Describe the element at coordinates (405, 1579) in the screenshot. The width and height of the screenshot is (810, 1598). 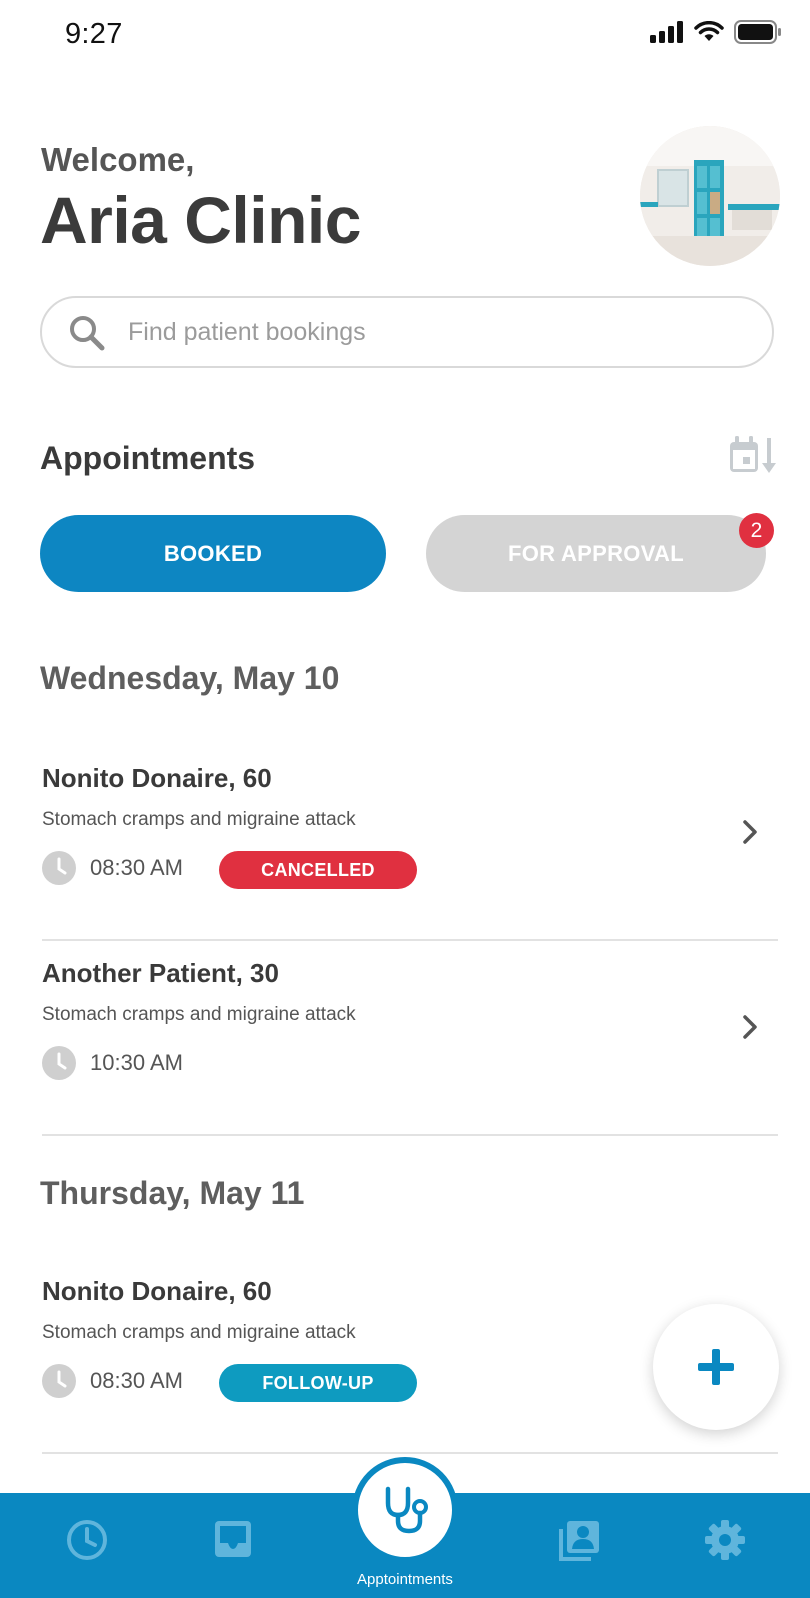
I see `nav-appointments-label: Apptointments` at that location.